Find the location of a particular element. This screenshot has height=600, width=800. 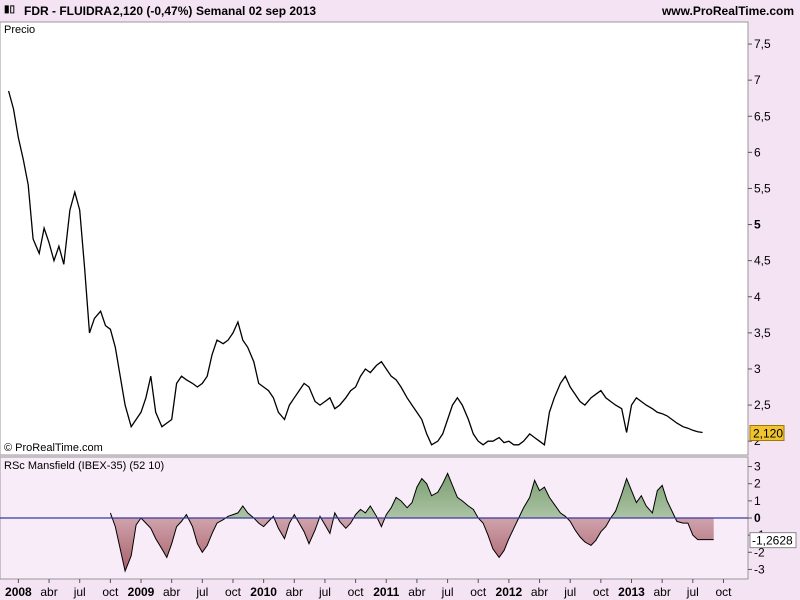

x-tick-label: 2013 is located at coordinates (631, 592).